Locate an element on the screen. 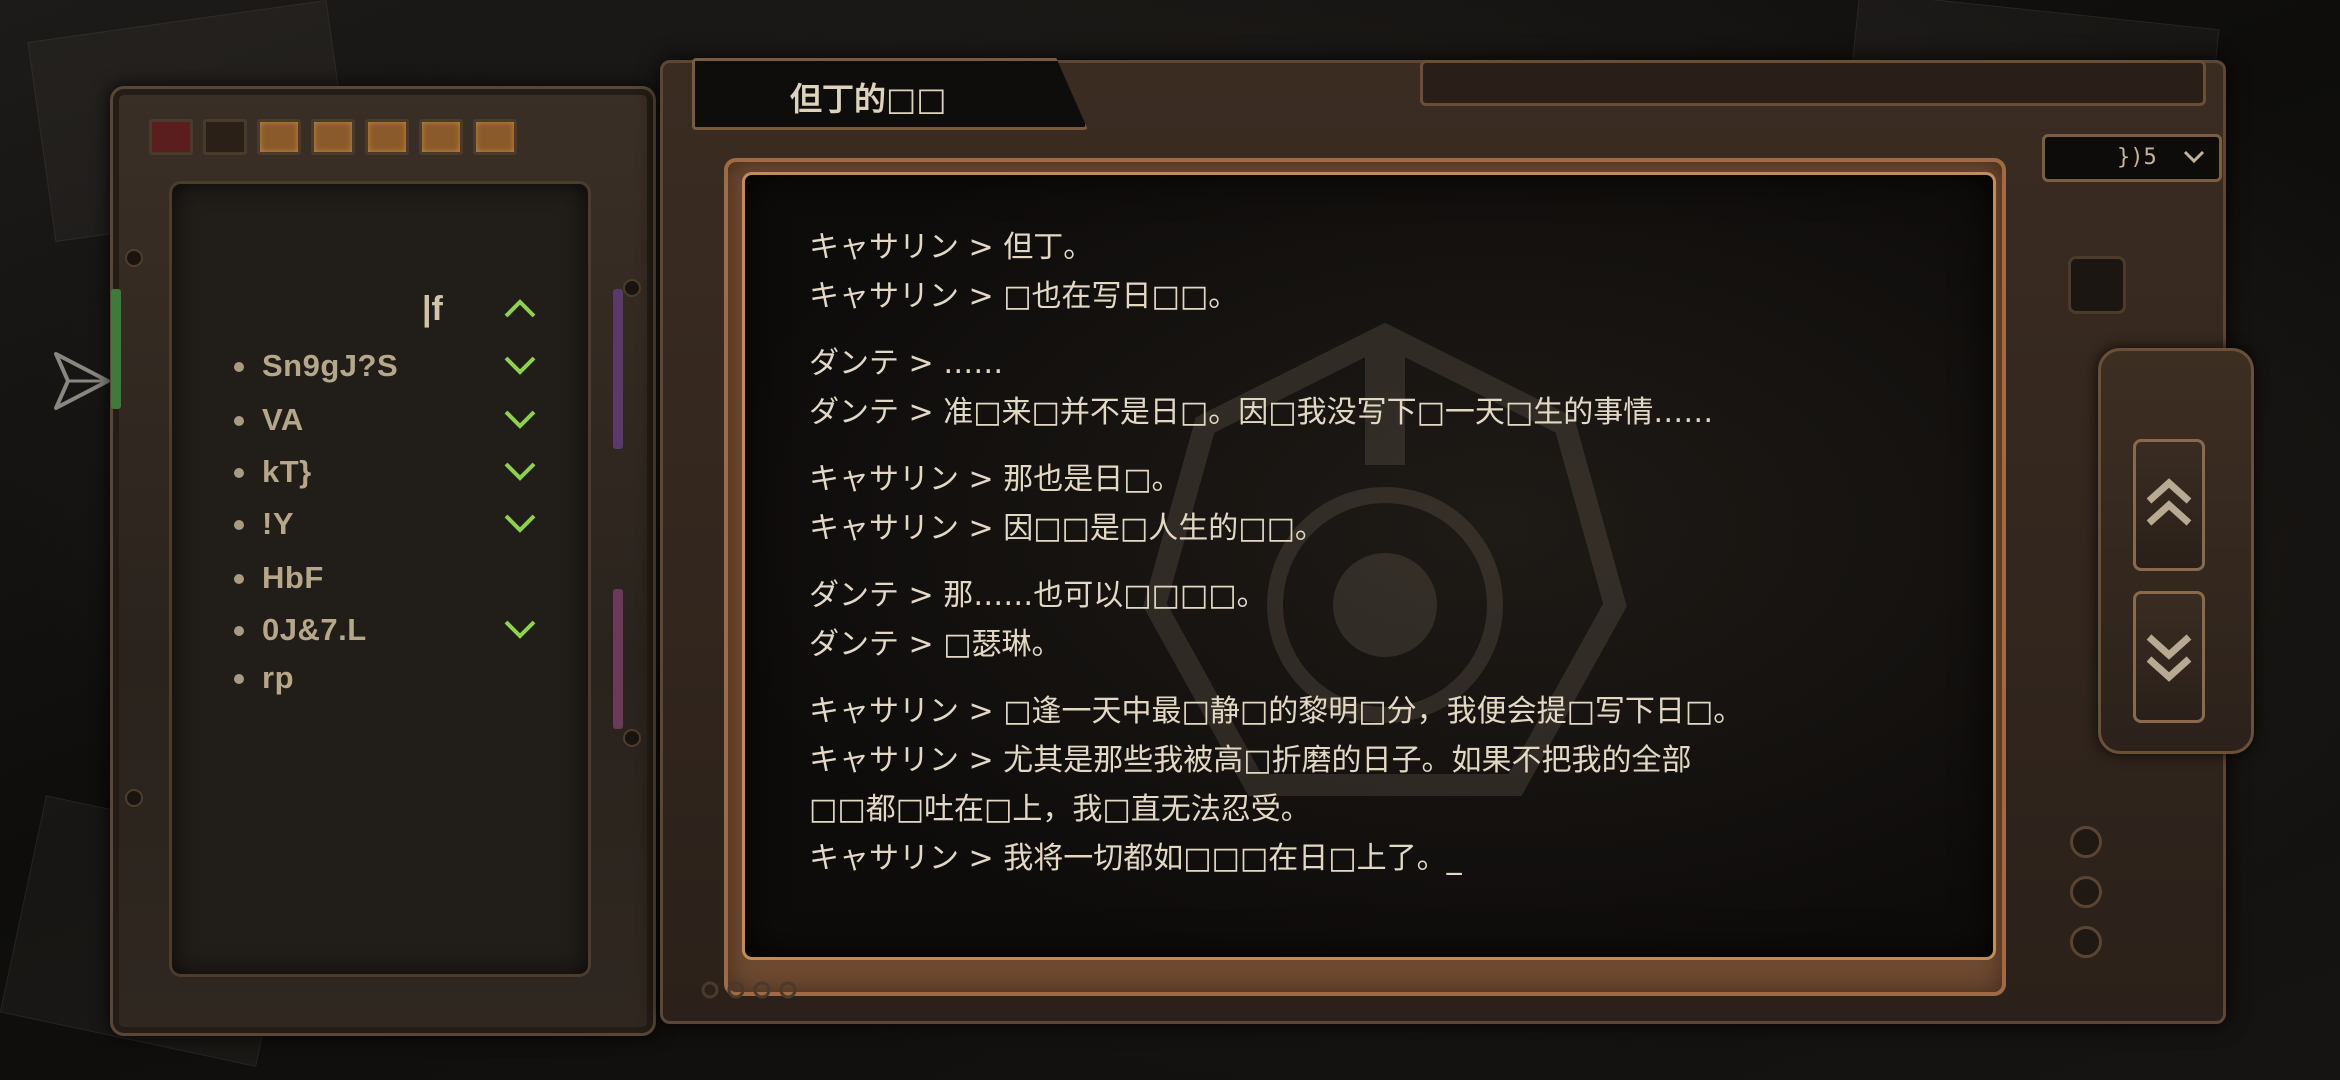 The width and height of the screenshot is (2340, 1080). share-icon is located at coordinates (82, 381).